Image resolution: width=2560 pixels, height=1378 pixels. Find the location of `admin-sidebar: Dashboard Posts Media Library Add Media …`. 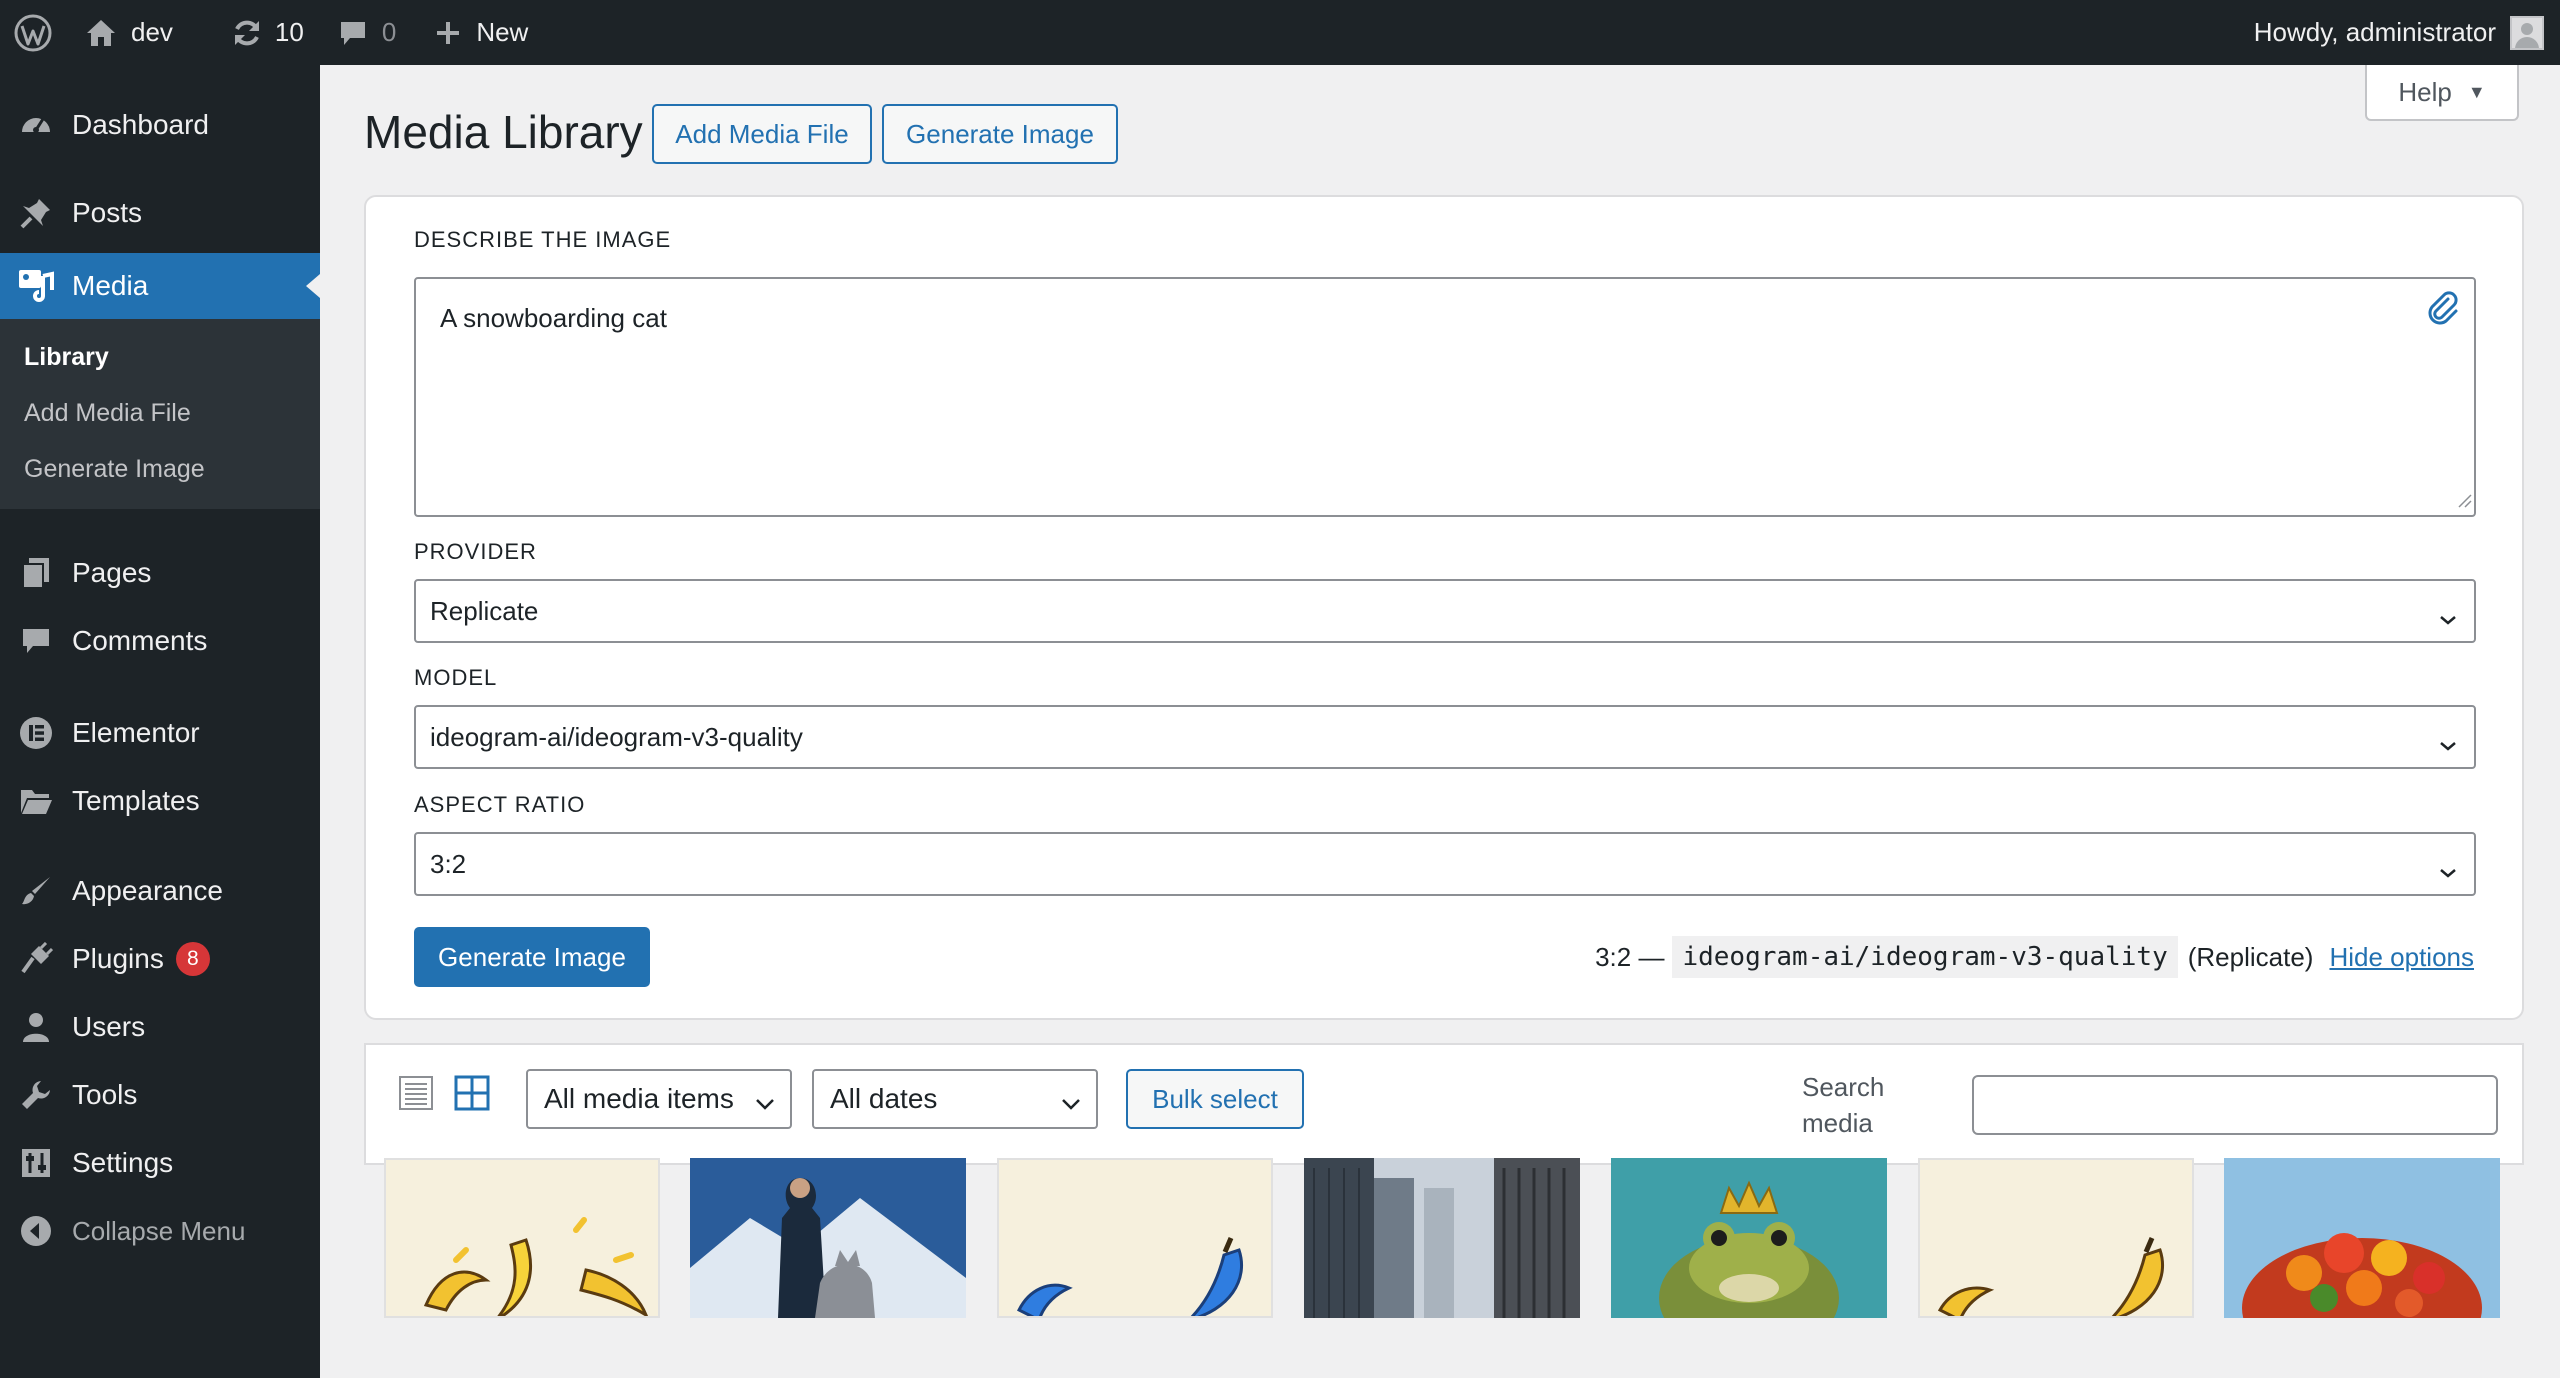

admin-sidebar: Dashboard Posts Media Library Add Media … is located at coordinates (160, 721).